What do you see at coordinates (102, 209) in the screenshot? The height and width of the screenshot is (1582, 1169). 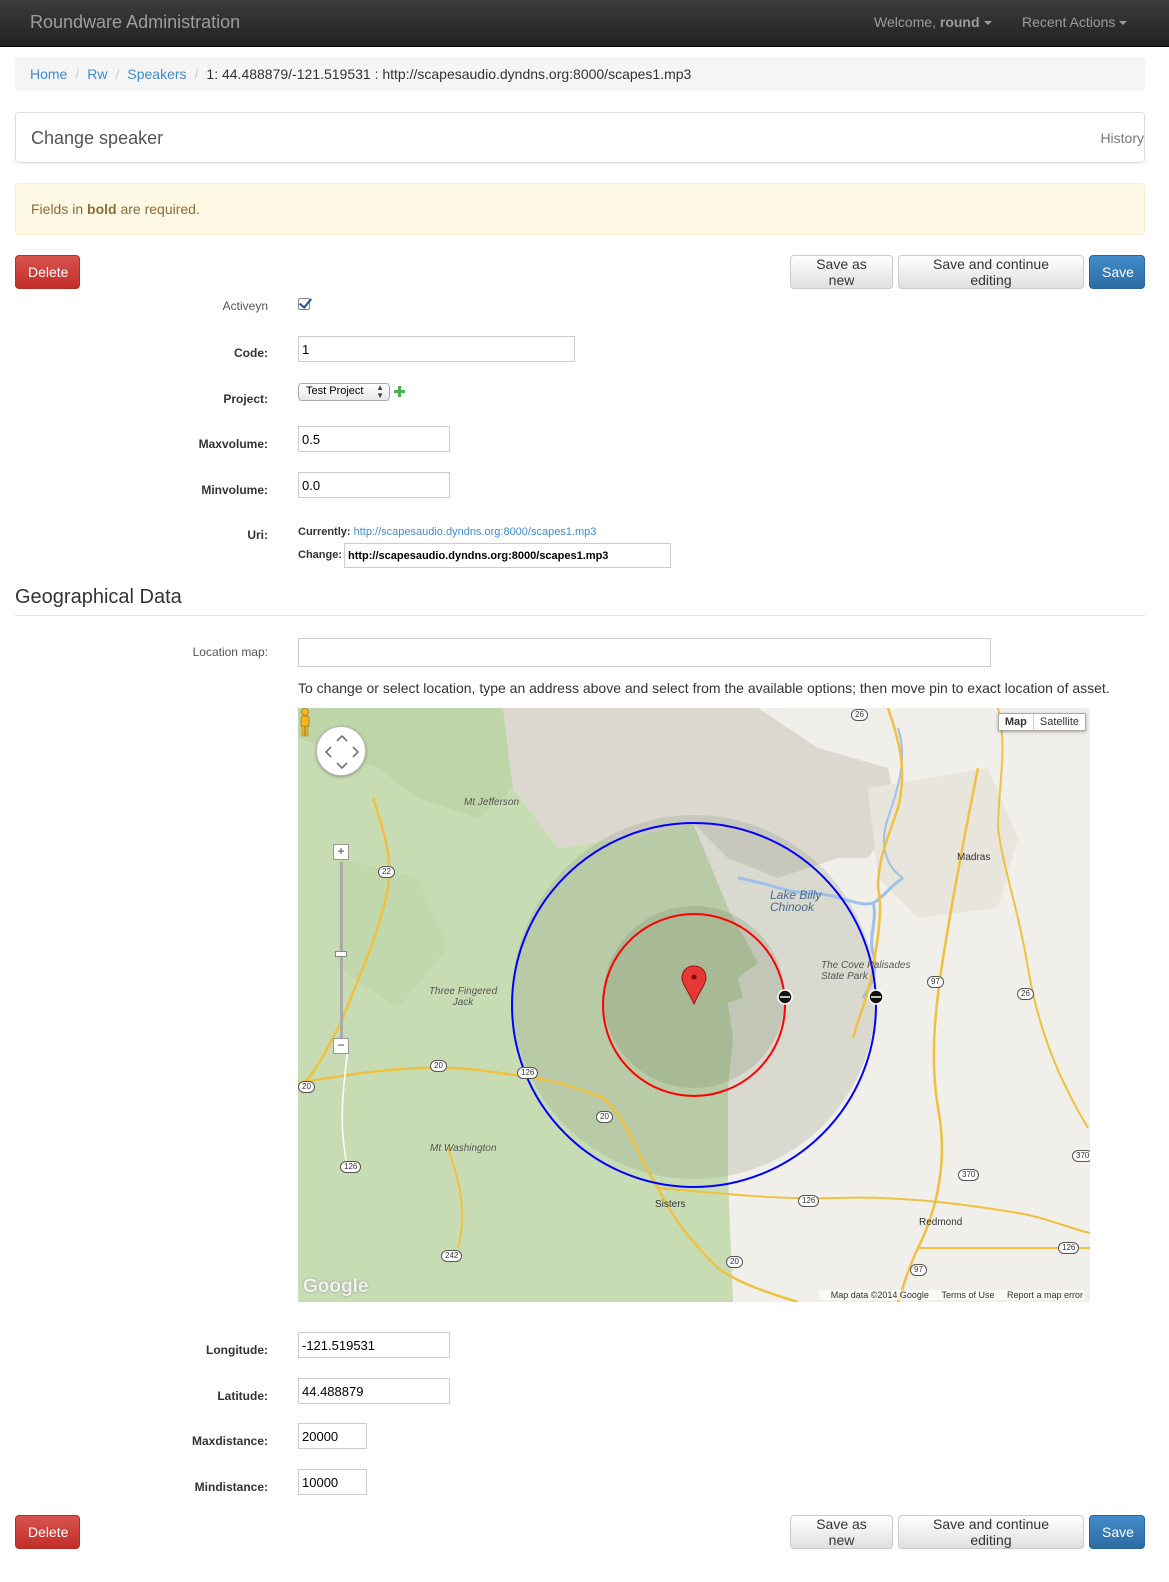 I see `alert-bold: bold` at bounding box center [102, 209].